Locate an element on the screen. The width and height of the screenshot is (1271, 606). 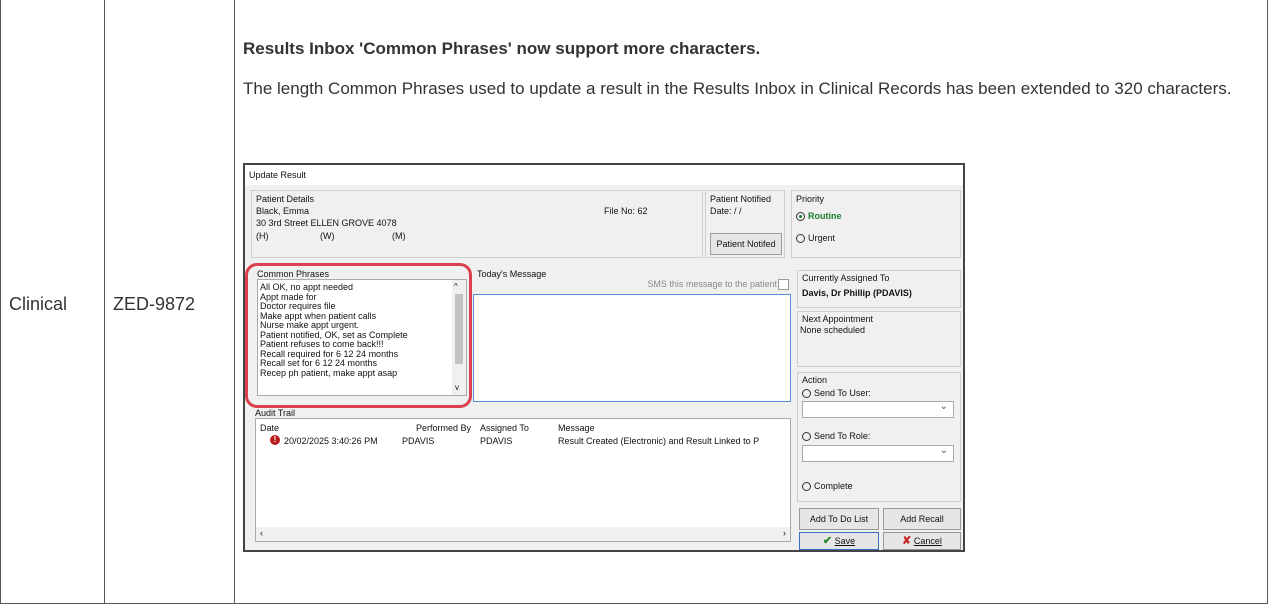
routine-label: Routine is located at coordinates (825, 216).